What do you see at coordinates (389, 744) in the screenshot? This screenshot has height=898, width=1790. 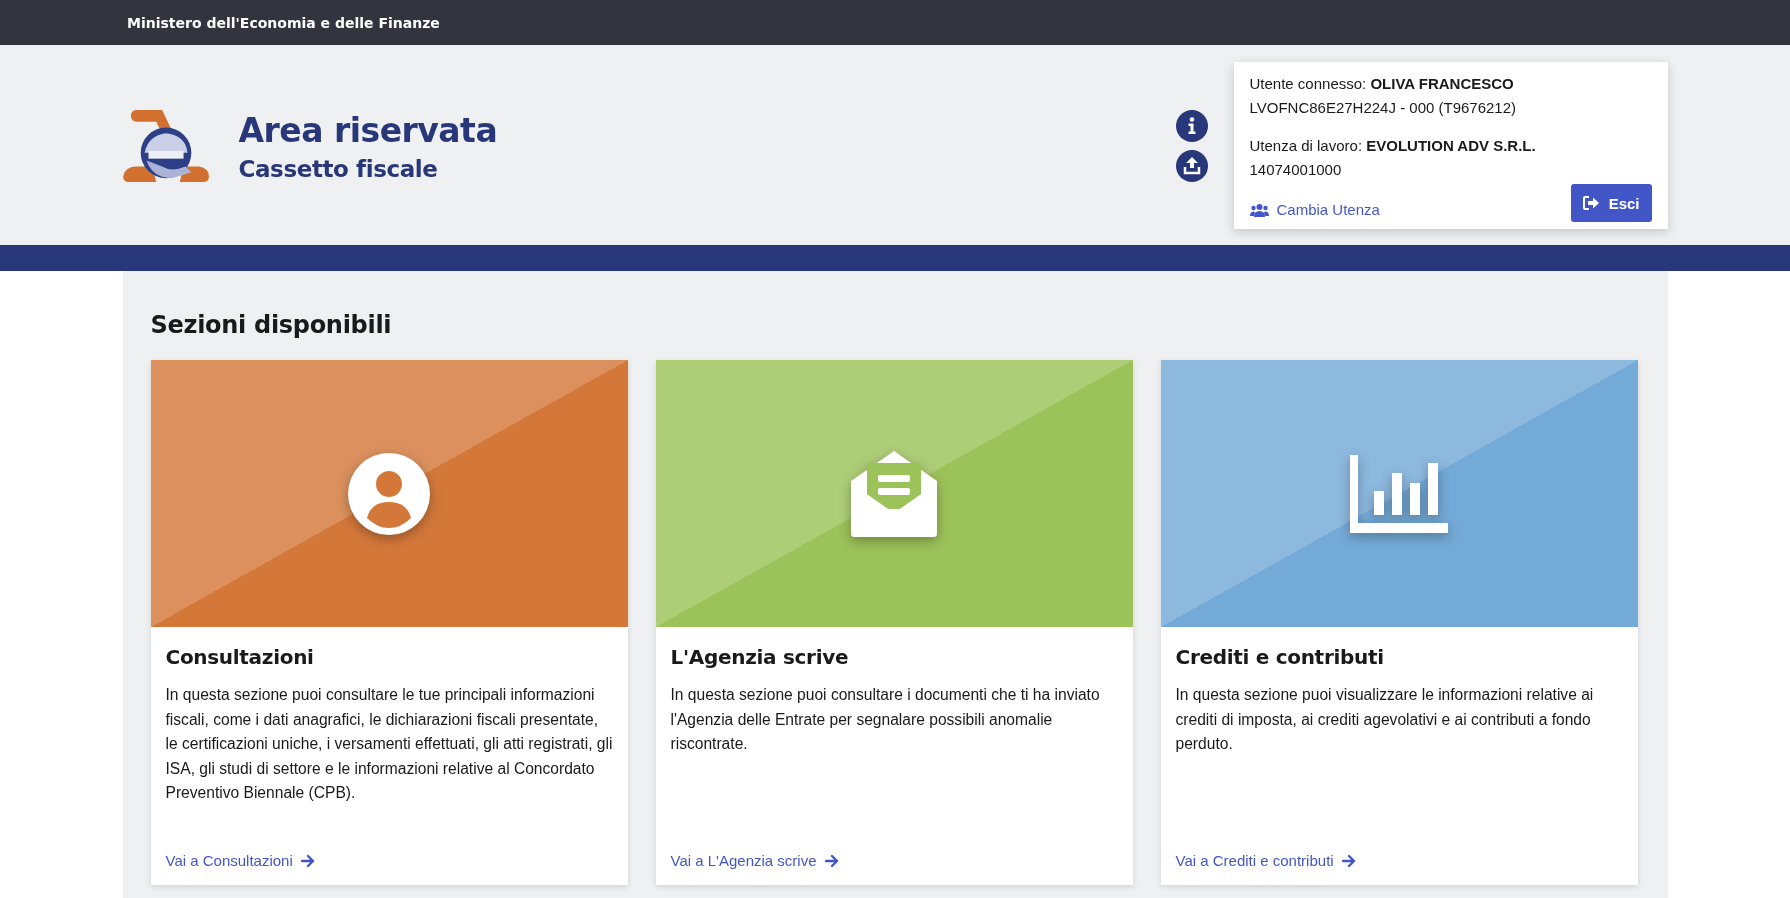 I see `card-description: In questa sezione puoi consultare le tue principali informazioni fiscali, come i dati anagrafici, le dichiarazioni fiscali presentate, le certificazioni uniche, i versamenti effettuati, gli atti registrati, gli ISA, gli studi di settore e le informazioni relative al Concordato Preventivo Biennale (CPB).` at bounding box center [389, 744].